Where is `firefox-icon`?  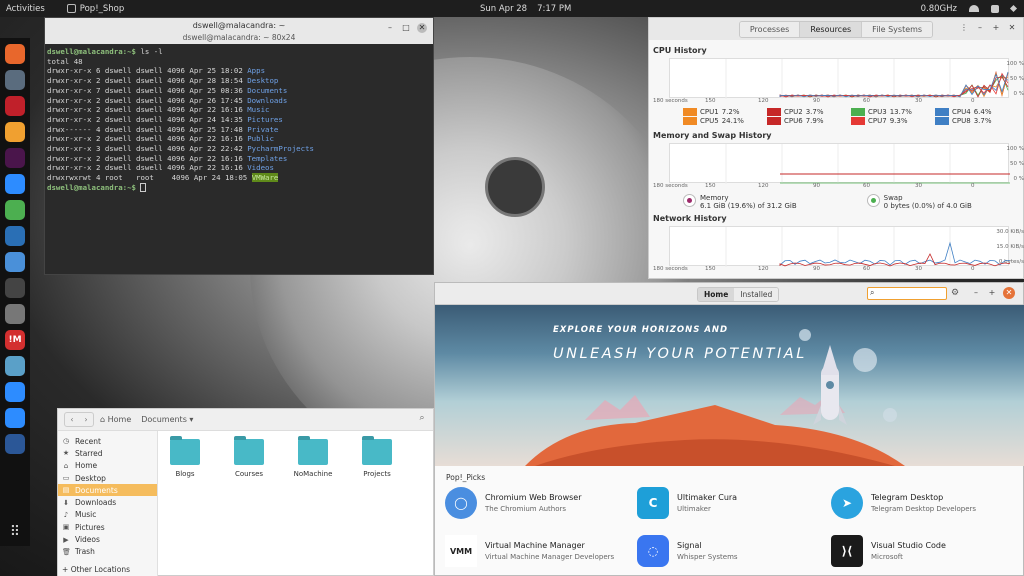 firefox-icon is located at coordinates (15, 54).